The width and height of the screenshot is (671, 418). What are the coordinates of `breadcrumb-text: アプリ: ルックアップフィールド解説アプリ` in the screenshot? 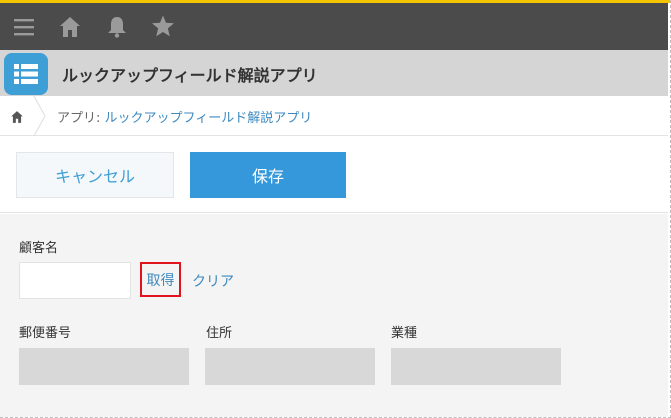 It's located at (184, 116).